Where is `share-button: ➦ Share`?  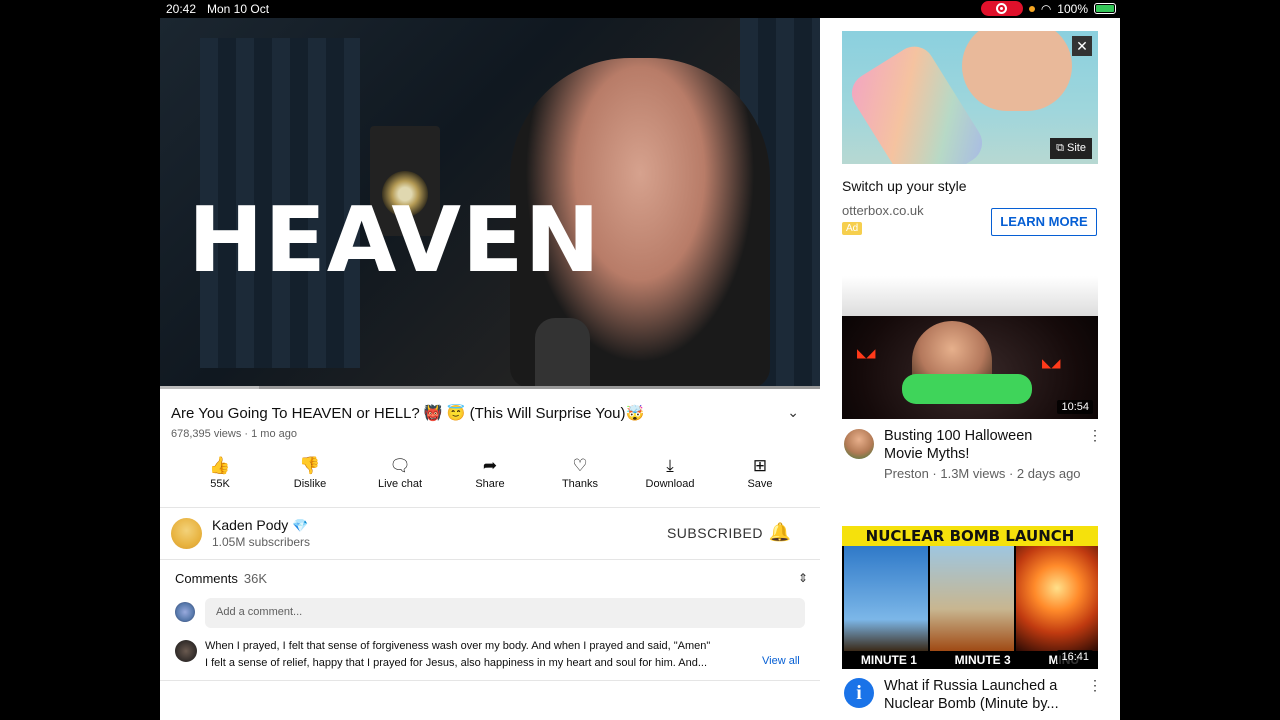
share-button: ➦ Share is located at coordinates (490, 476).